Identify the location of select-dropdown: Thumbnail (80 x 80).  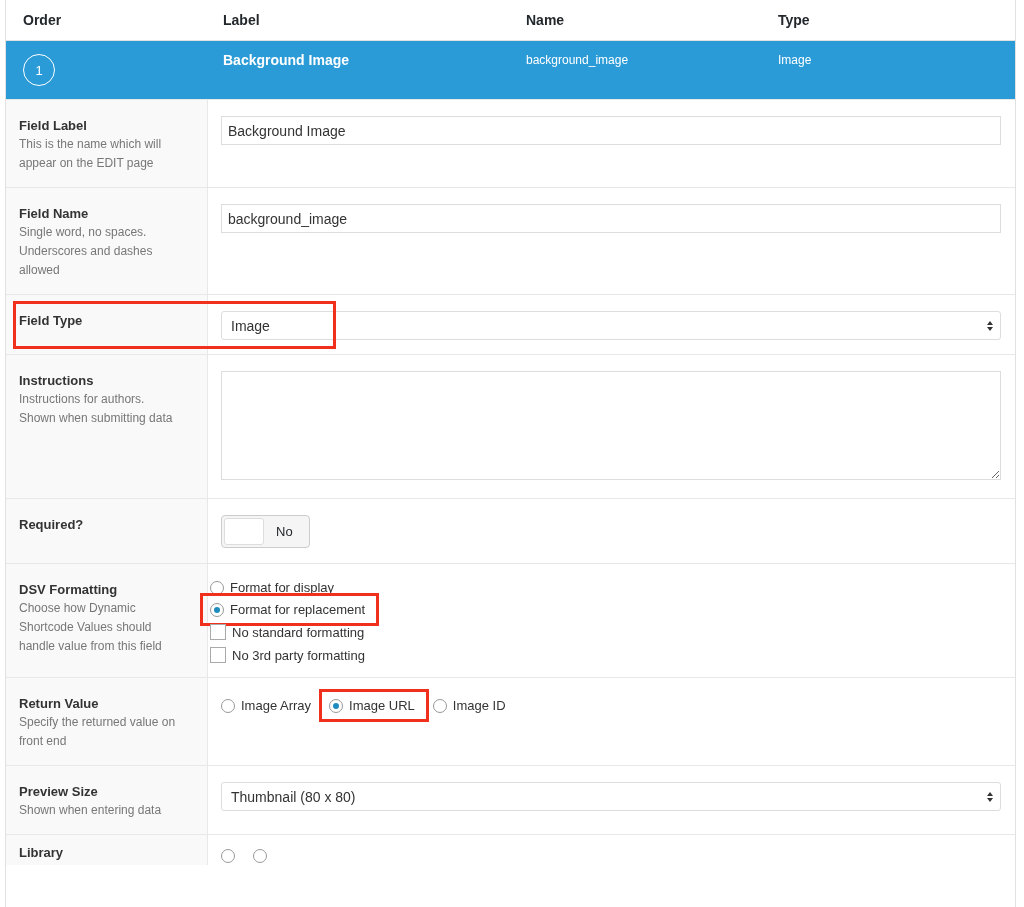
(611, 796).